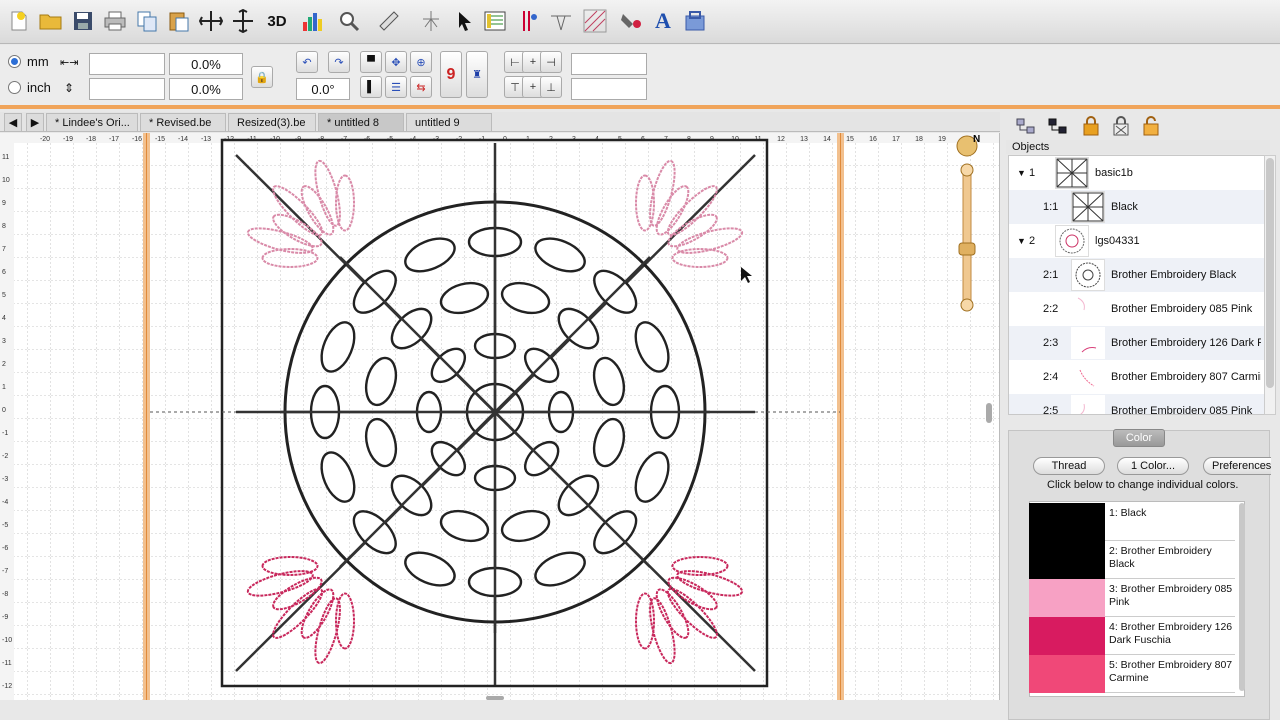 This screenshot has height=720, width=1280. What do you see at coordinates (451, 74) in the screenshot?
I see `stitch-order-icon: 9` at bounding box center [451, 74].